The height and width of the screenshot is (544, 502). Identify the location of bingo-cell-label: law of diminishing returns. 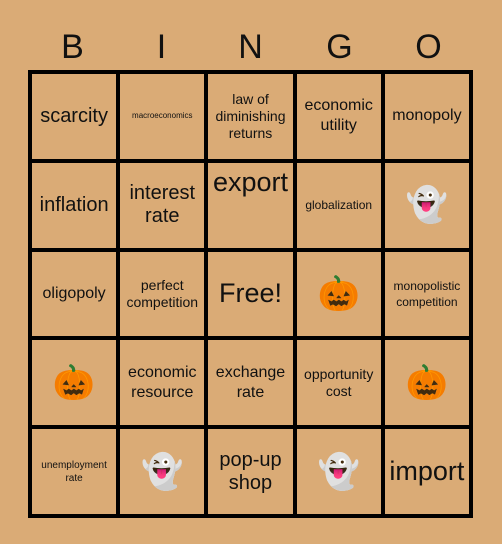
(250, 115).